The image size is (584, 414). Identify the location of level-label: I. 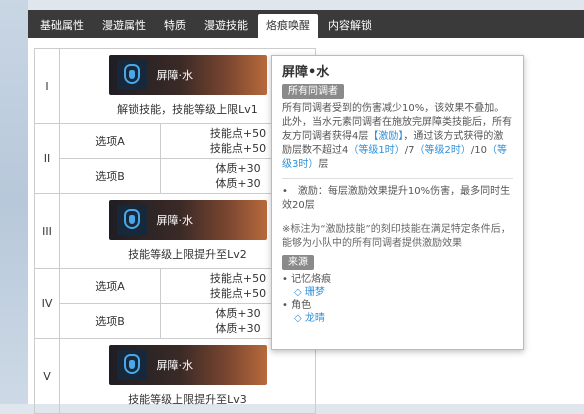
(47, 86).